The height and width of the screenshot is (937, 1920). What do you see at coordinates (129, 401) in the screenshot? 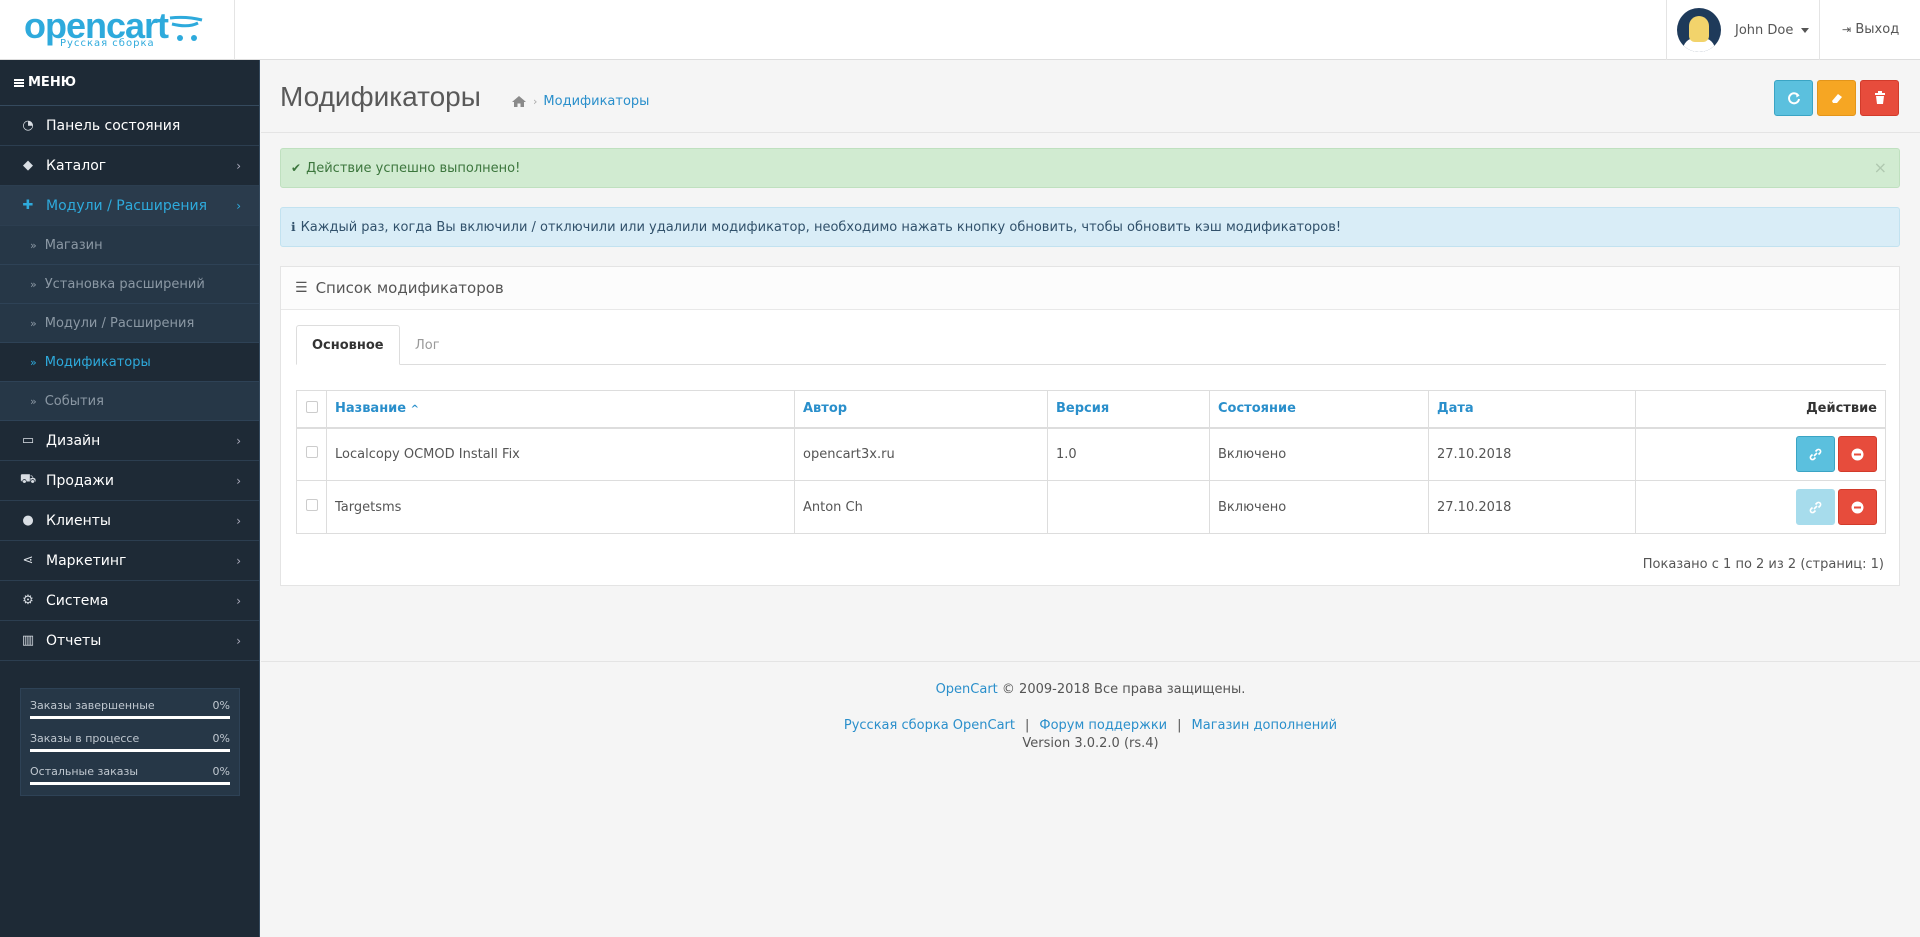
I see `sidebar-subitem-events: » События` at bounding box center [129, 401].